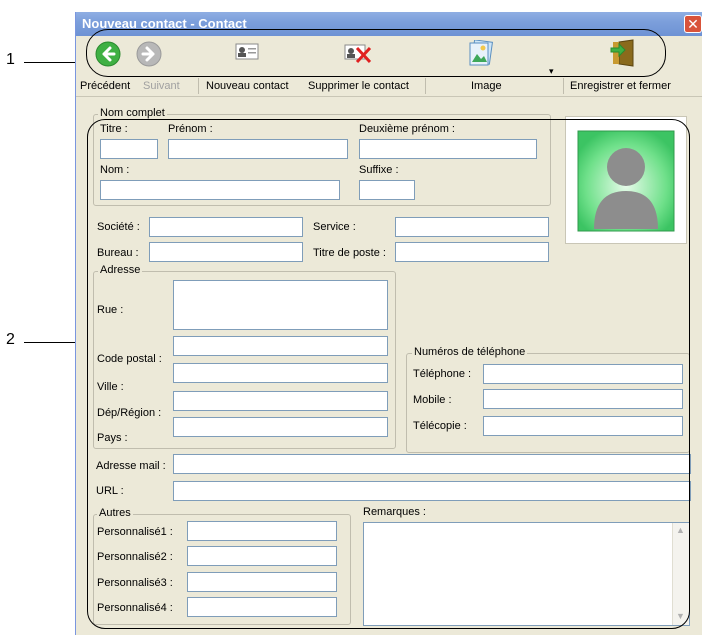 Image resolution: width=702 pixels, height=635 pixels. What do you see at coordinates (376, 53) in the screenshot?
I see `toolbar-highlight-oval` at bounding box center [376, 53].